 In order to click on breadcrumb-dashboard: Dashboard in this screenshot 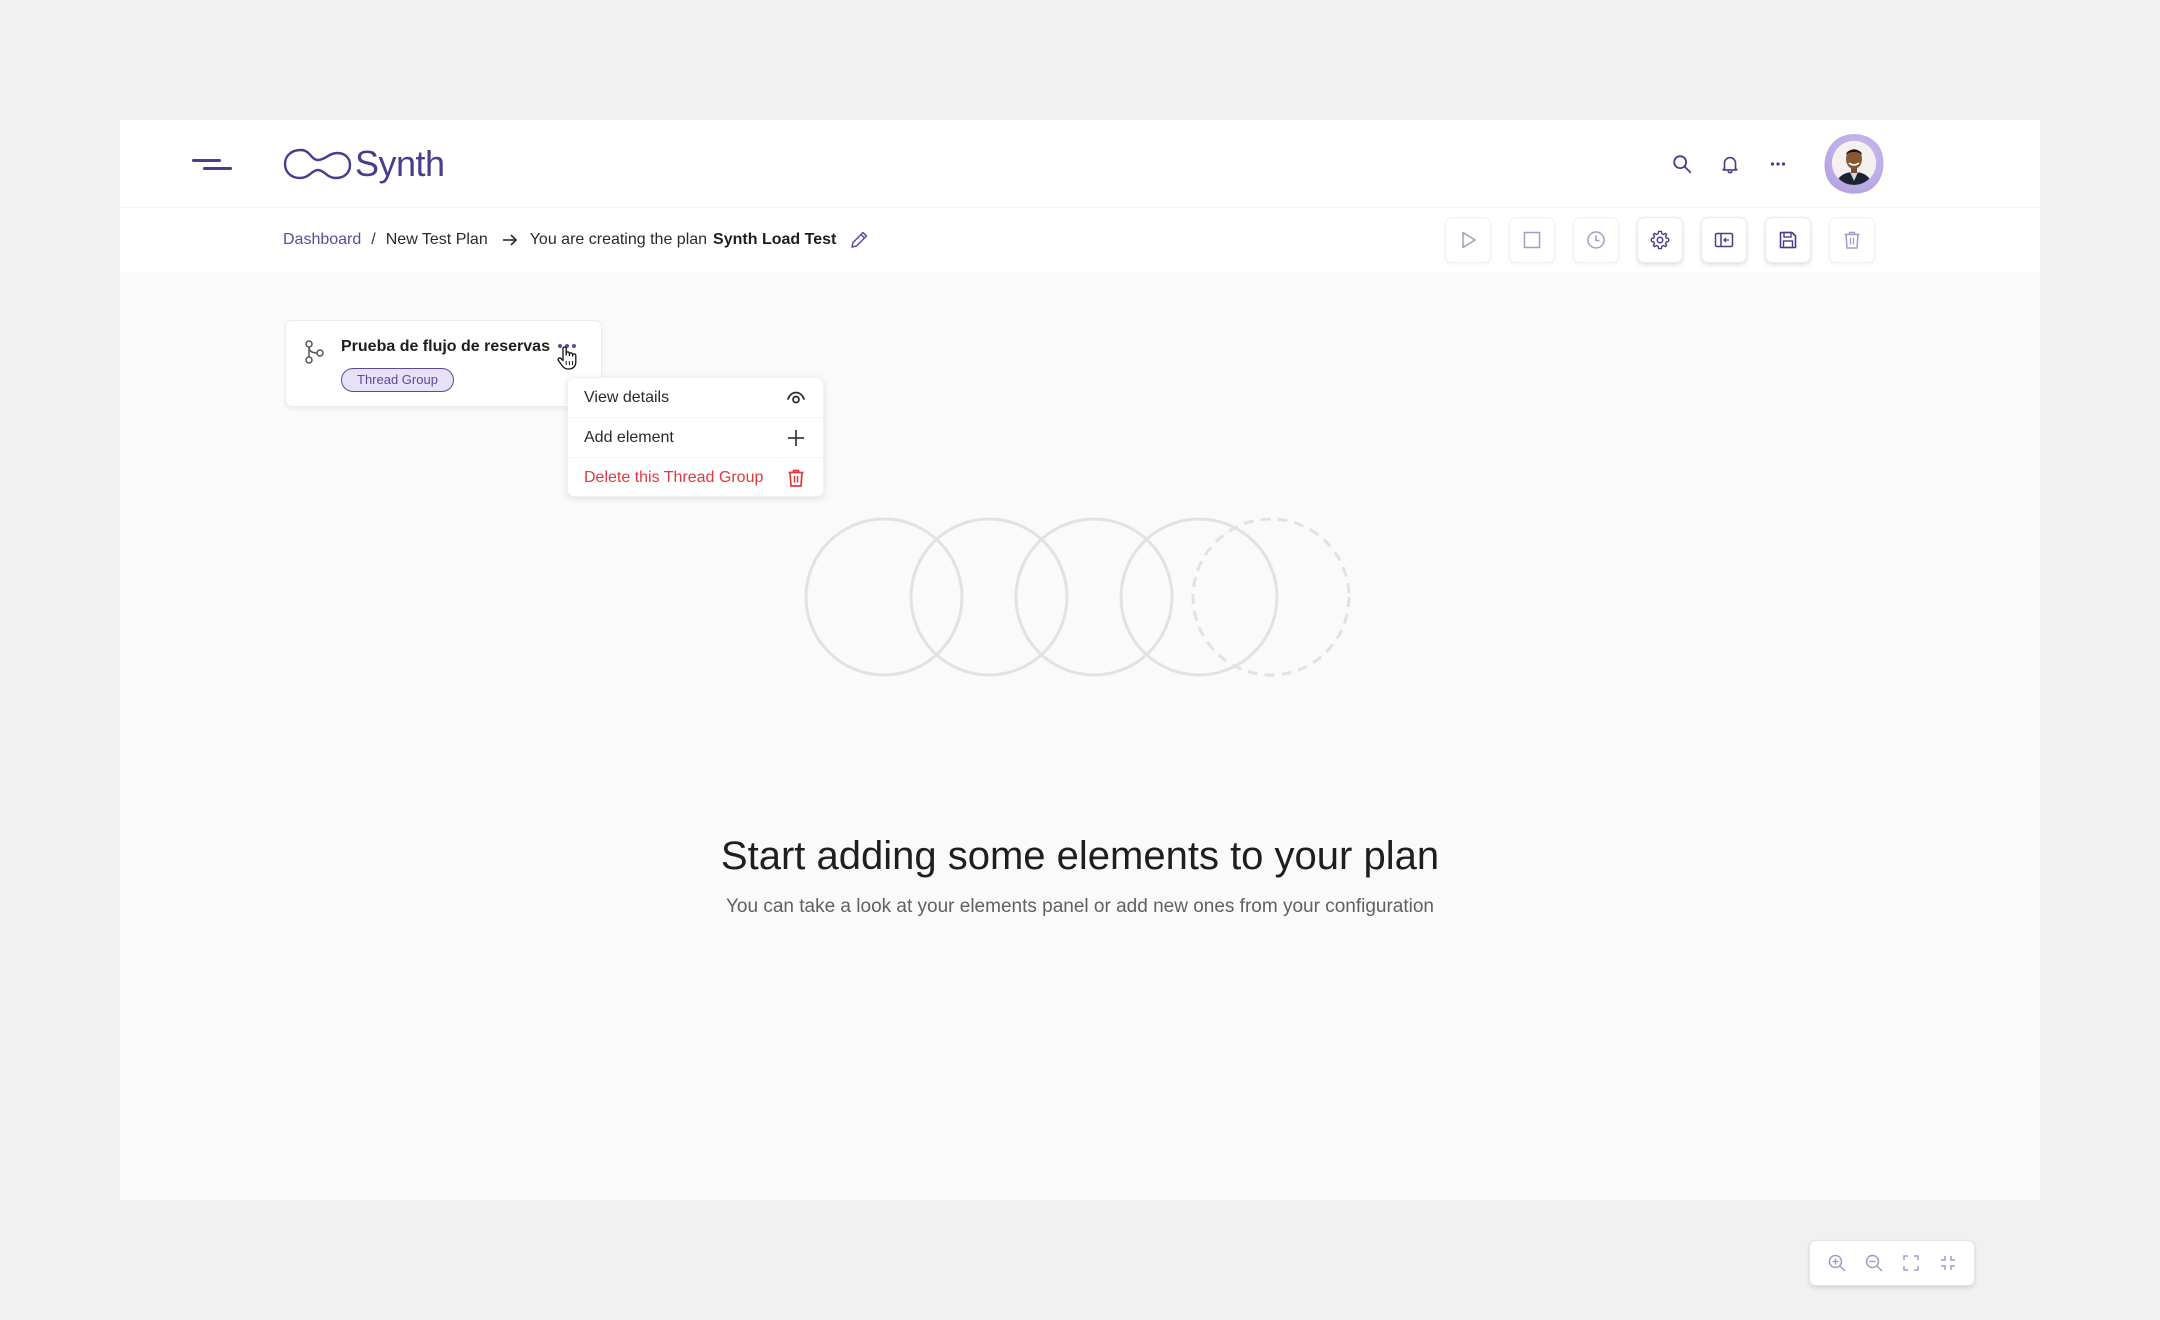, I will do `click(322, 240)`.